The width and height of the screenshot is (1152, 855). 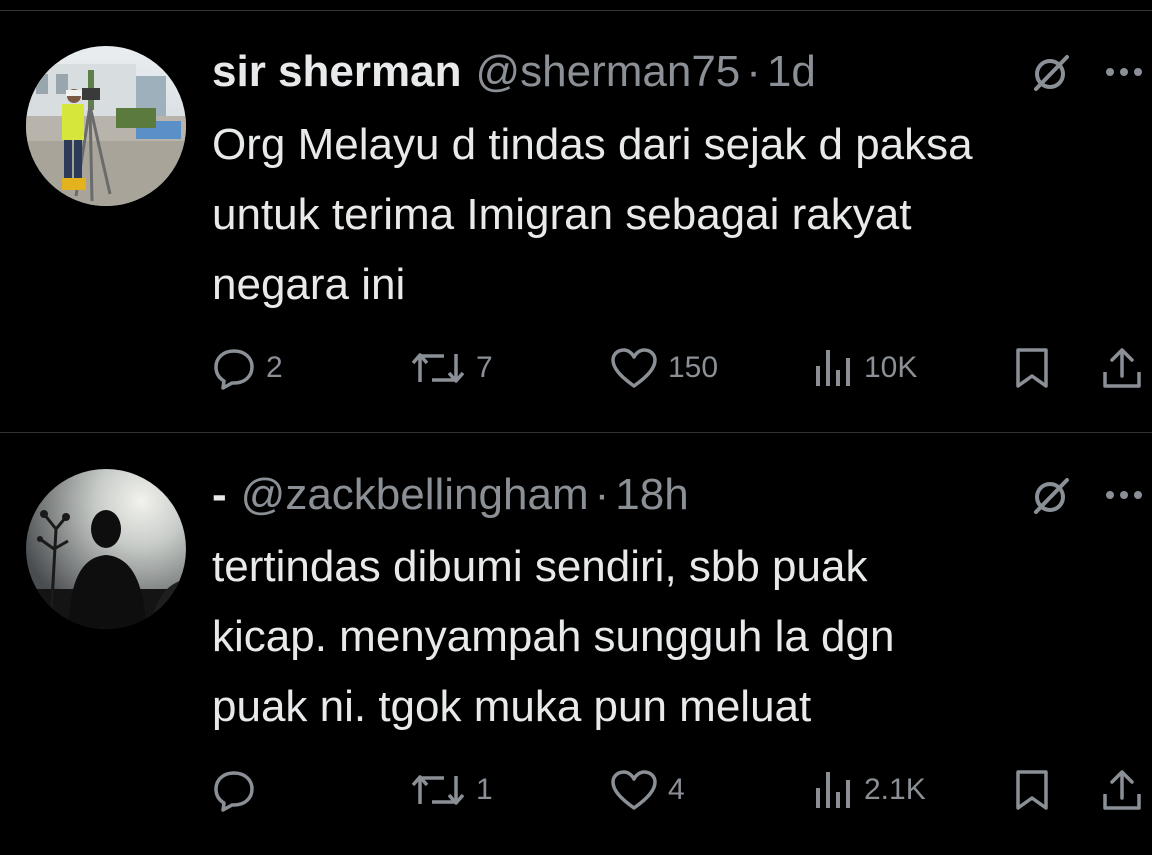 I want to click on timestamp: 18h, so click(x=651, y=495).